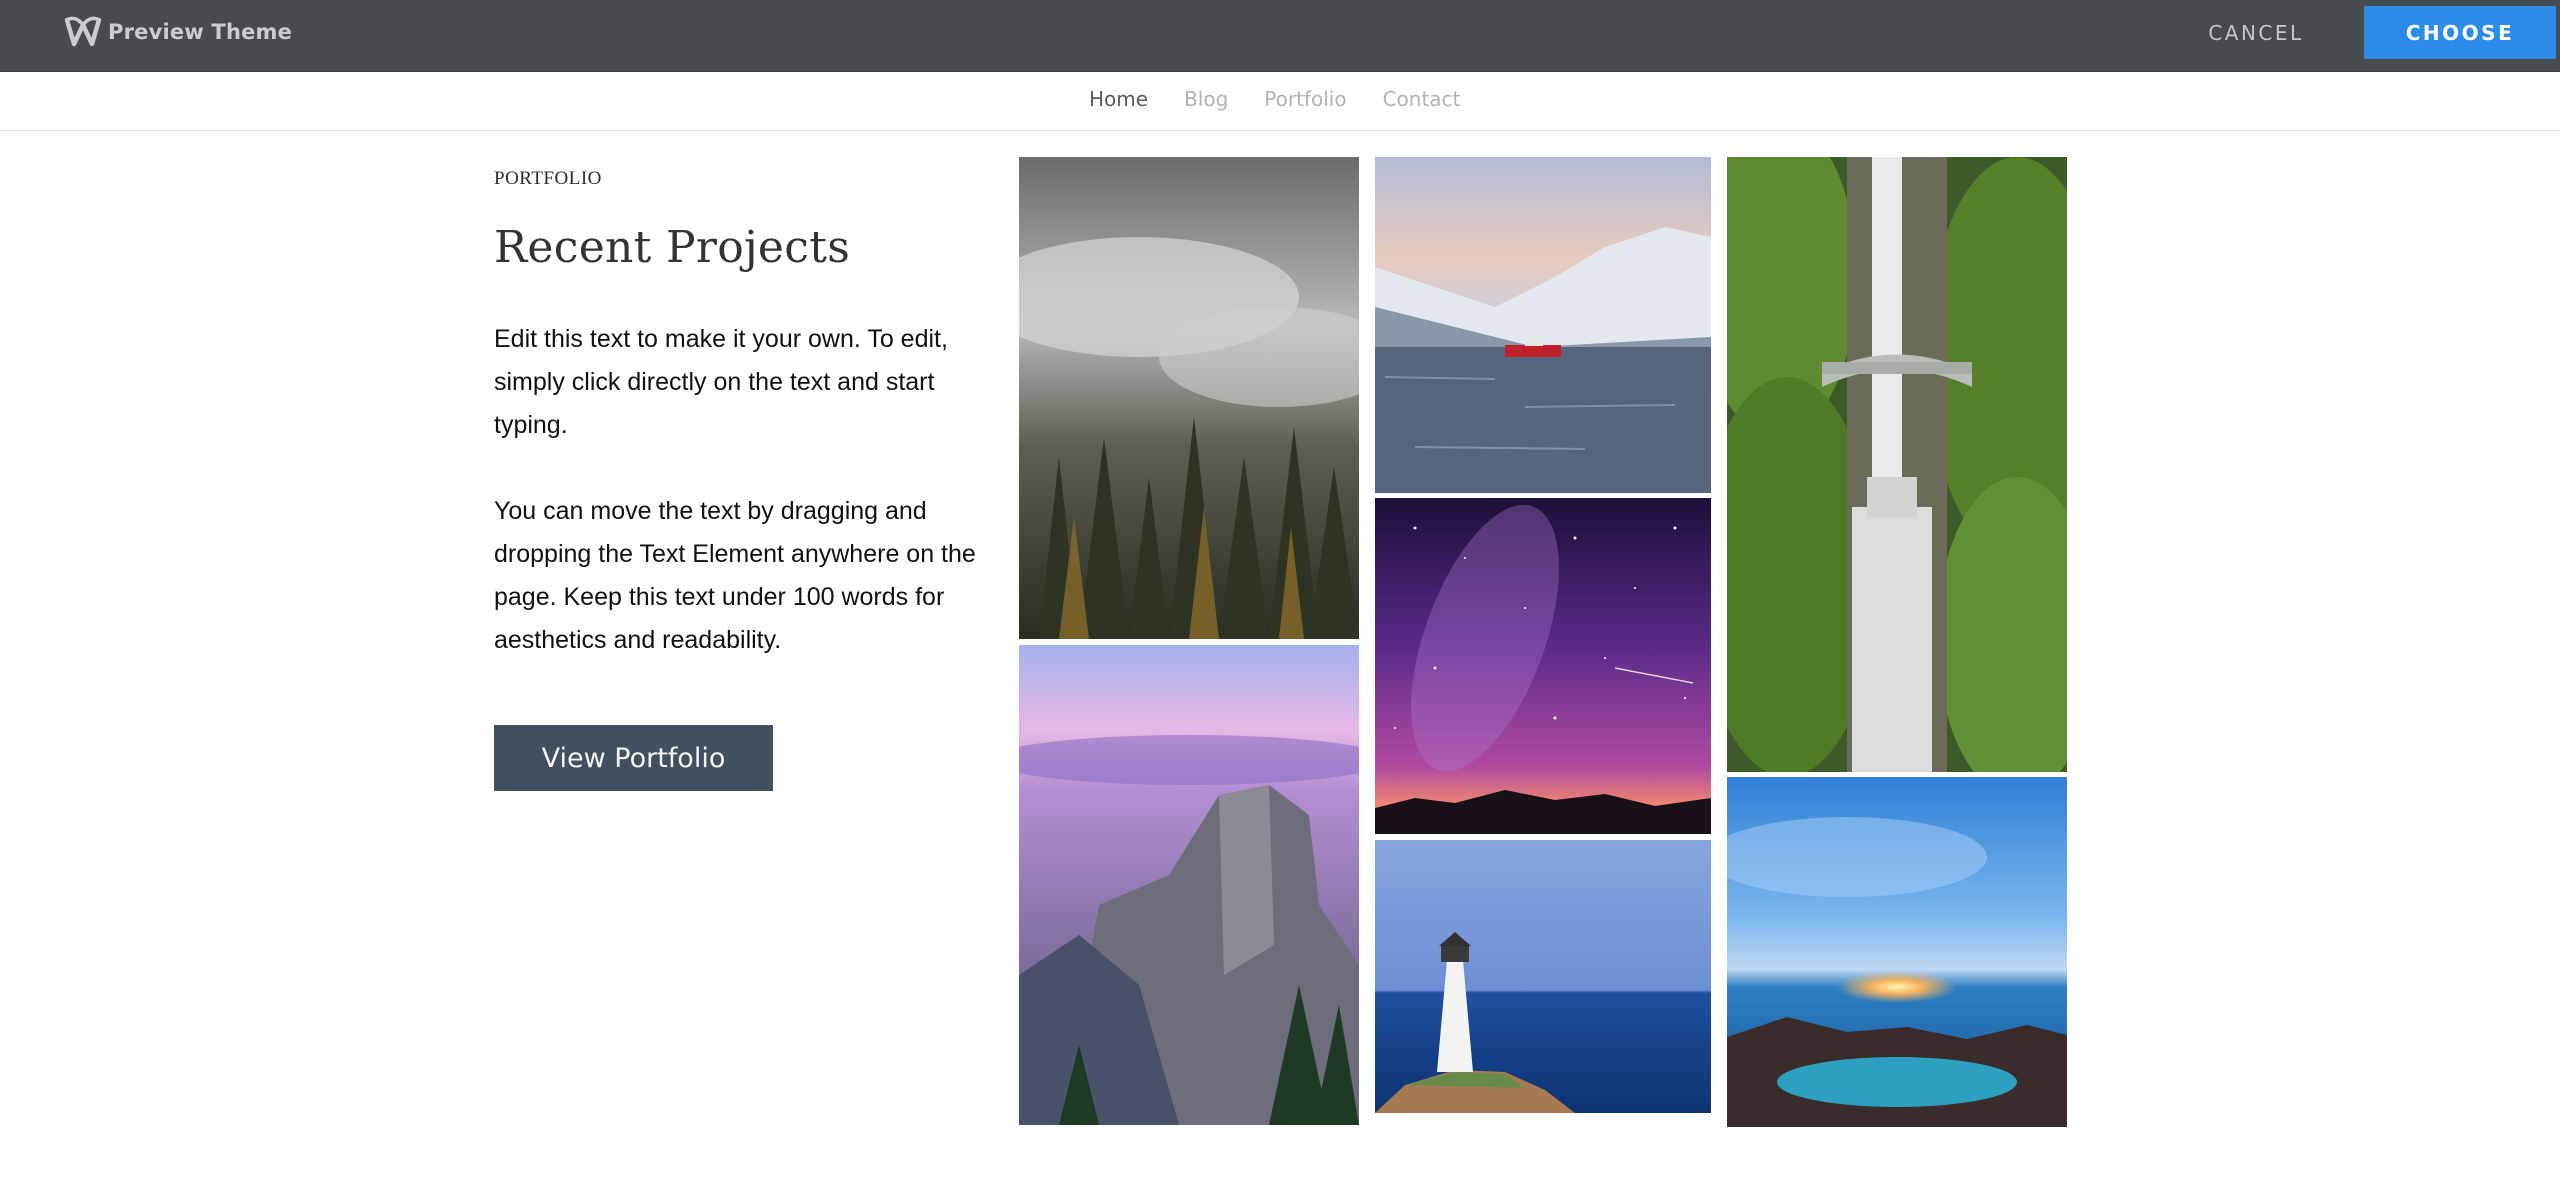 Image resolution: width=2560 pixels, height=1193 pixels. I want to click on boat-snowy-fjord-photo, so click(1543, 325).